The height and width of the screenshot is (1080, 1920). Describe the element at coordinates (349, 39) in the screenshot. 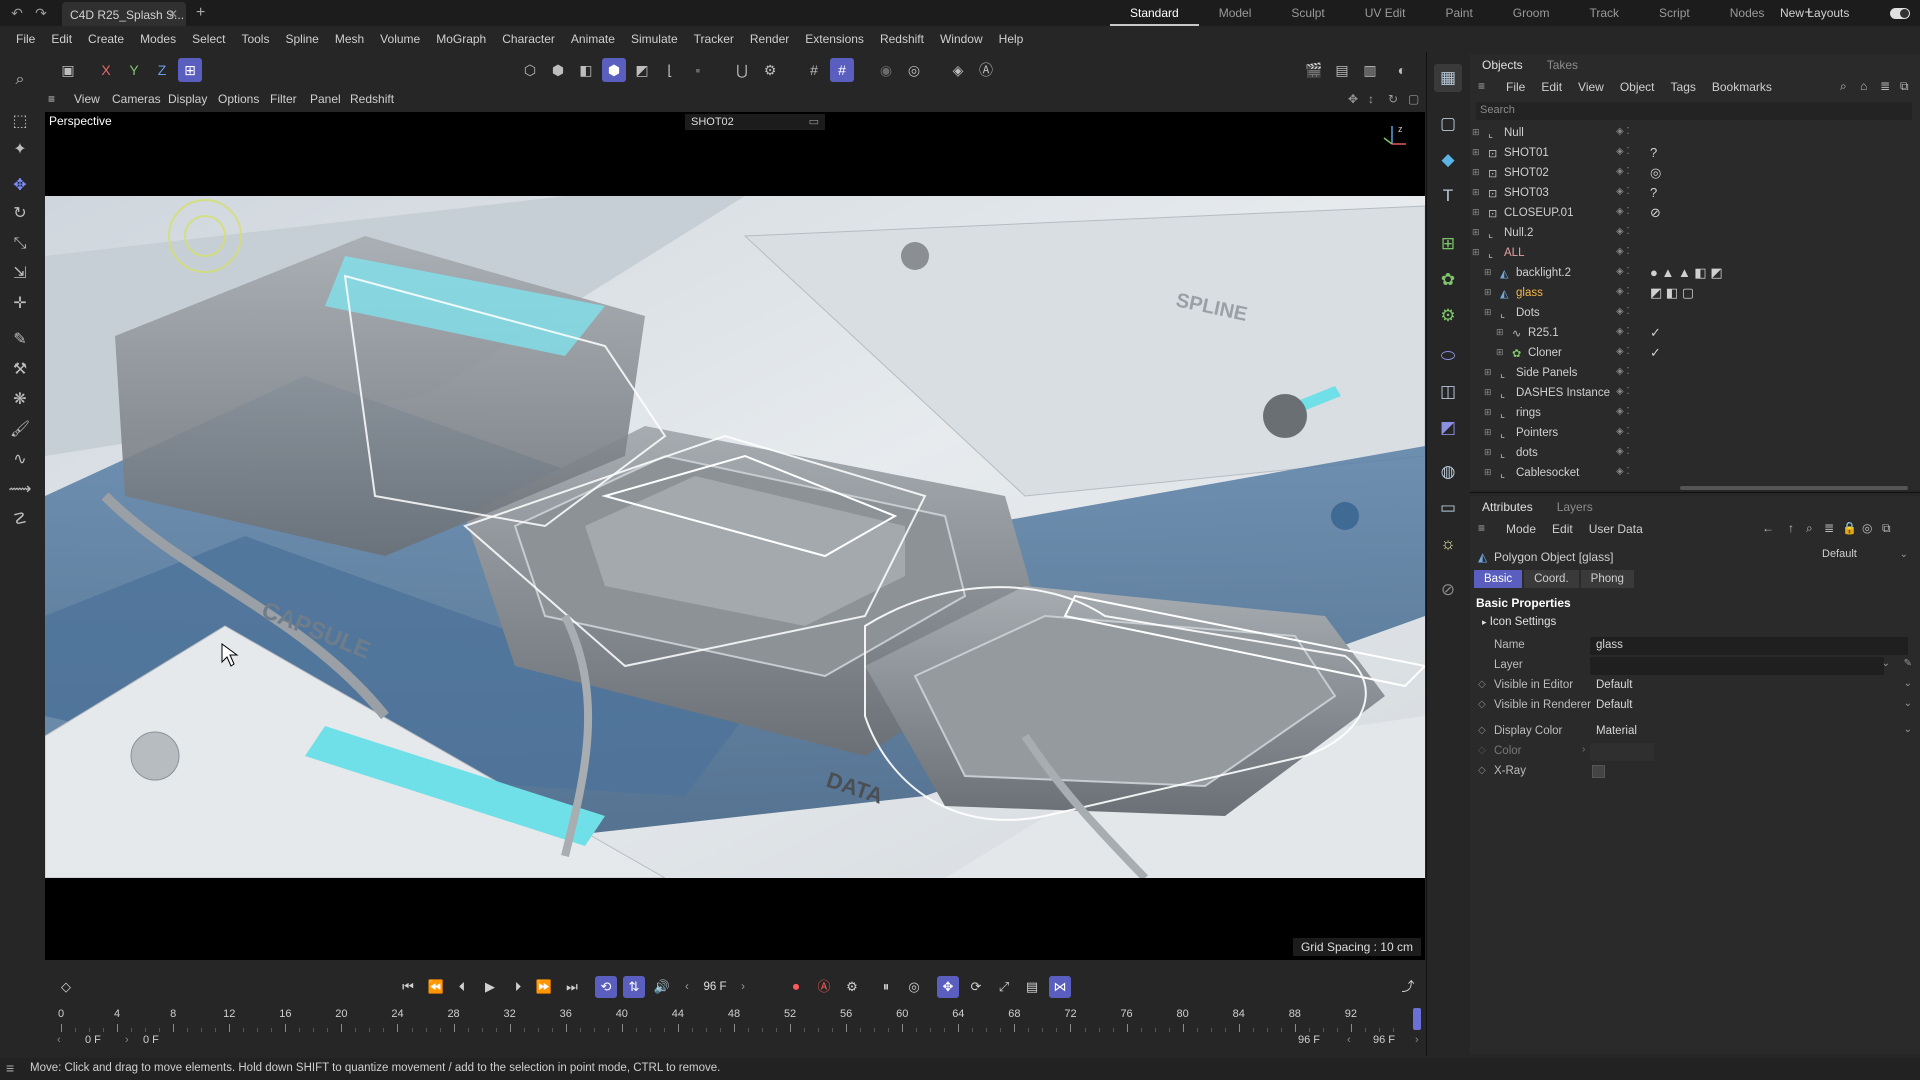

I see `menu-mesh: Mesh` at that location.